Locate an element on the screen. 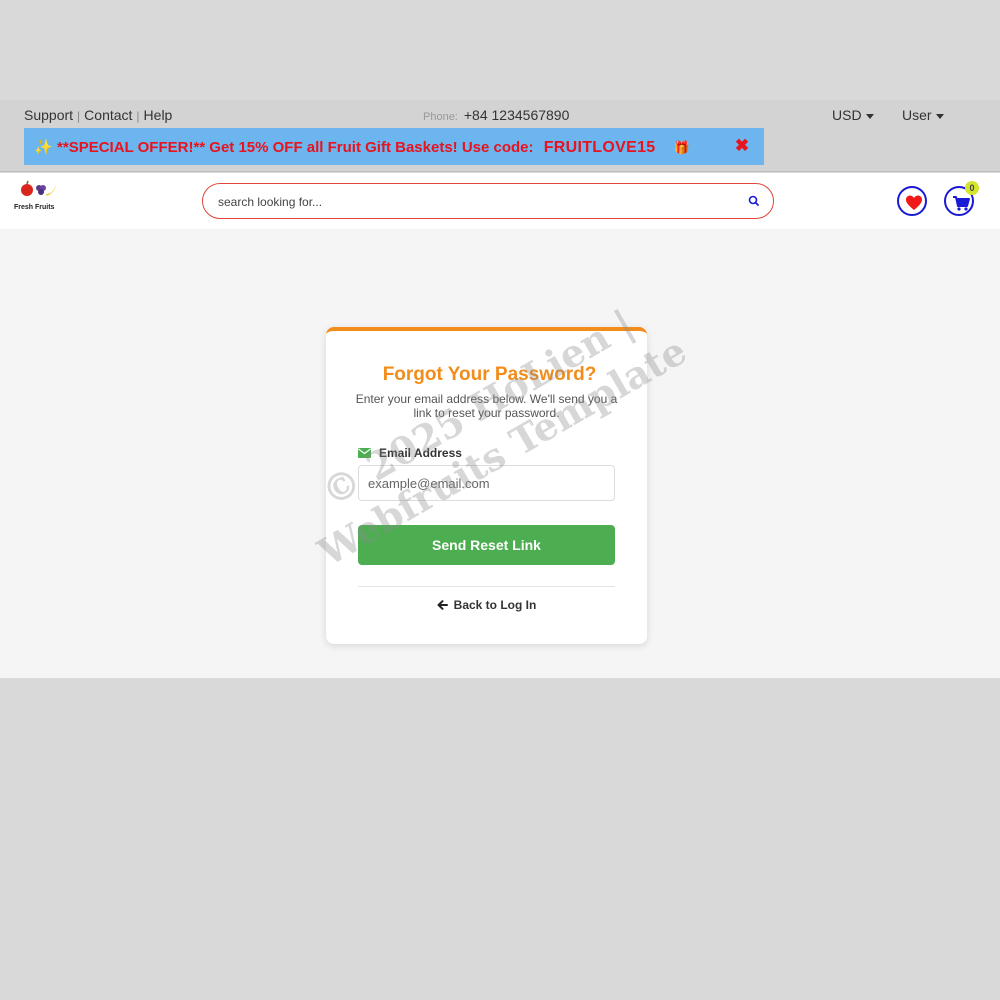  user-dropdown: User is located at coordinates (923, 115).